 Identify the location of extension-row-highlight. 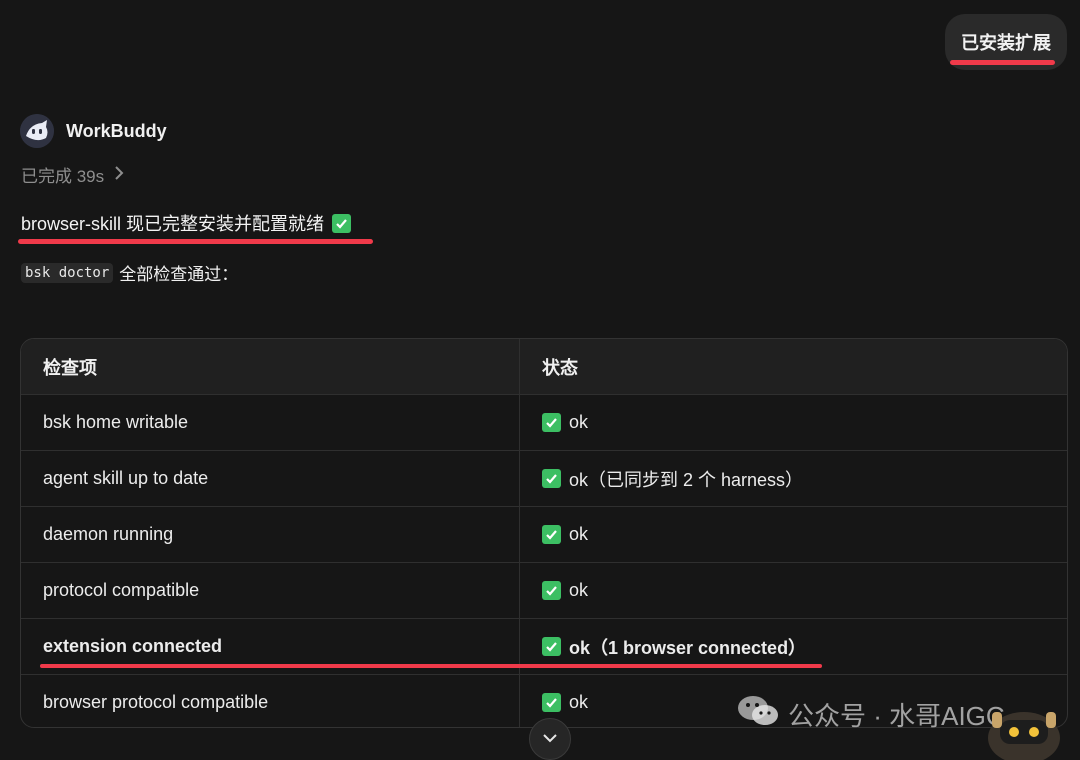
(431, 666).